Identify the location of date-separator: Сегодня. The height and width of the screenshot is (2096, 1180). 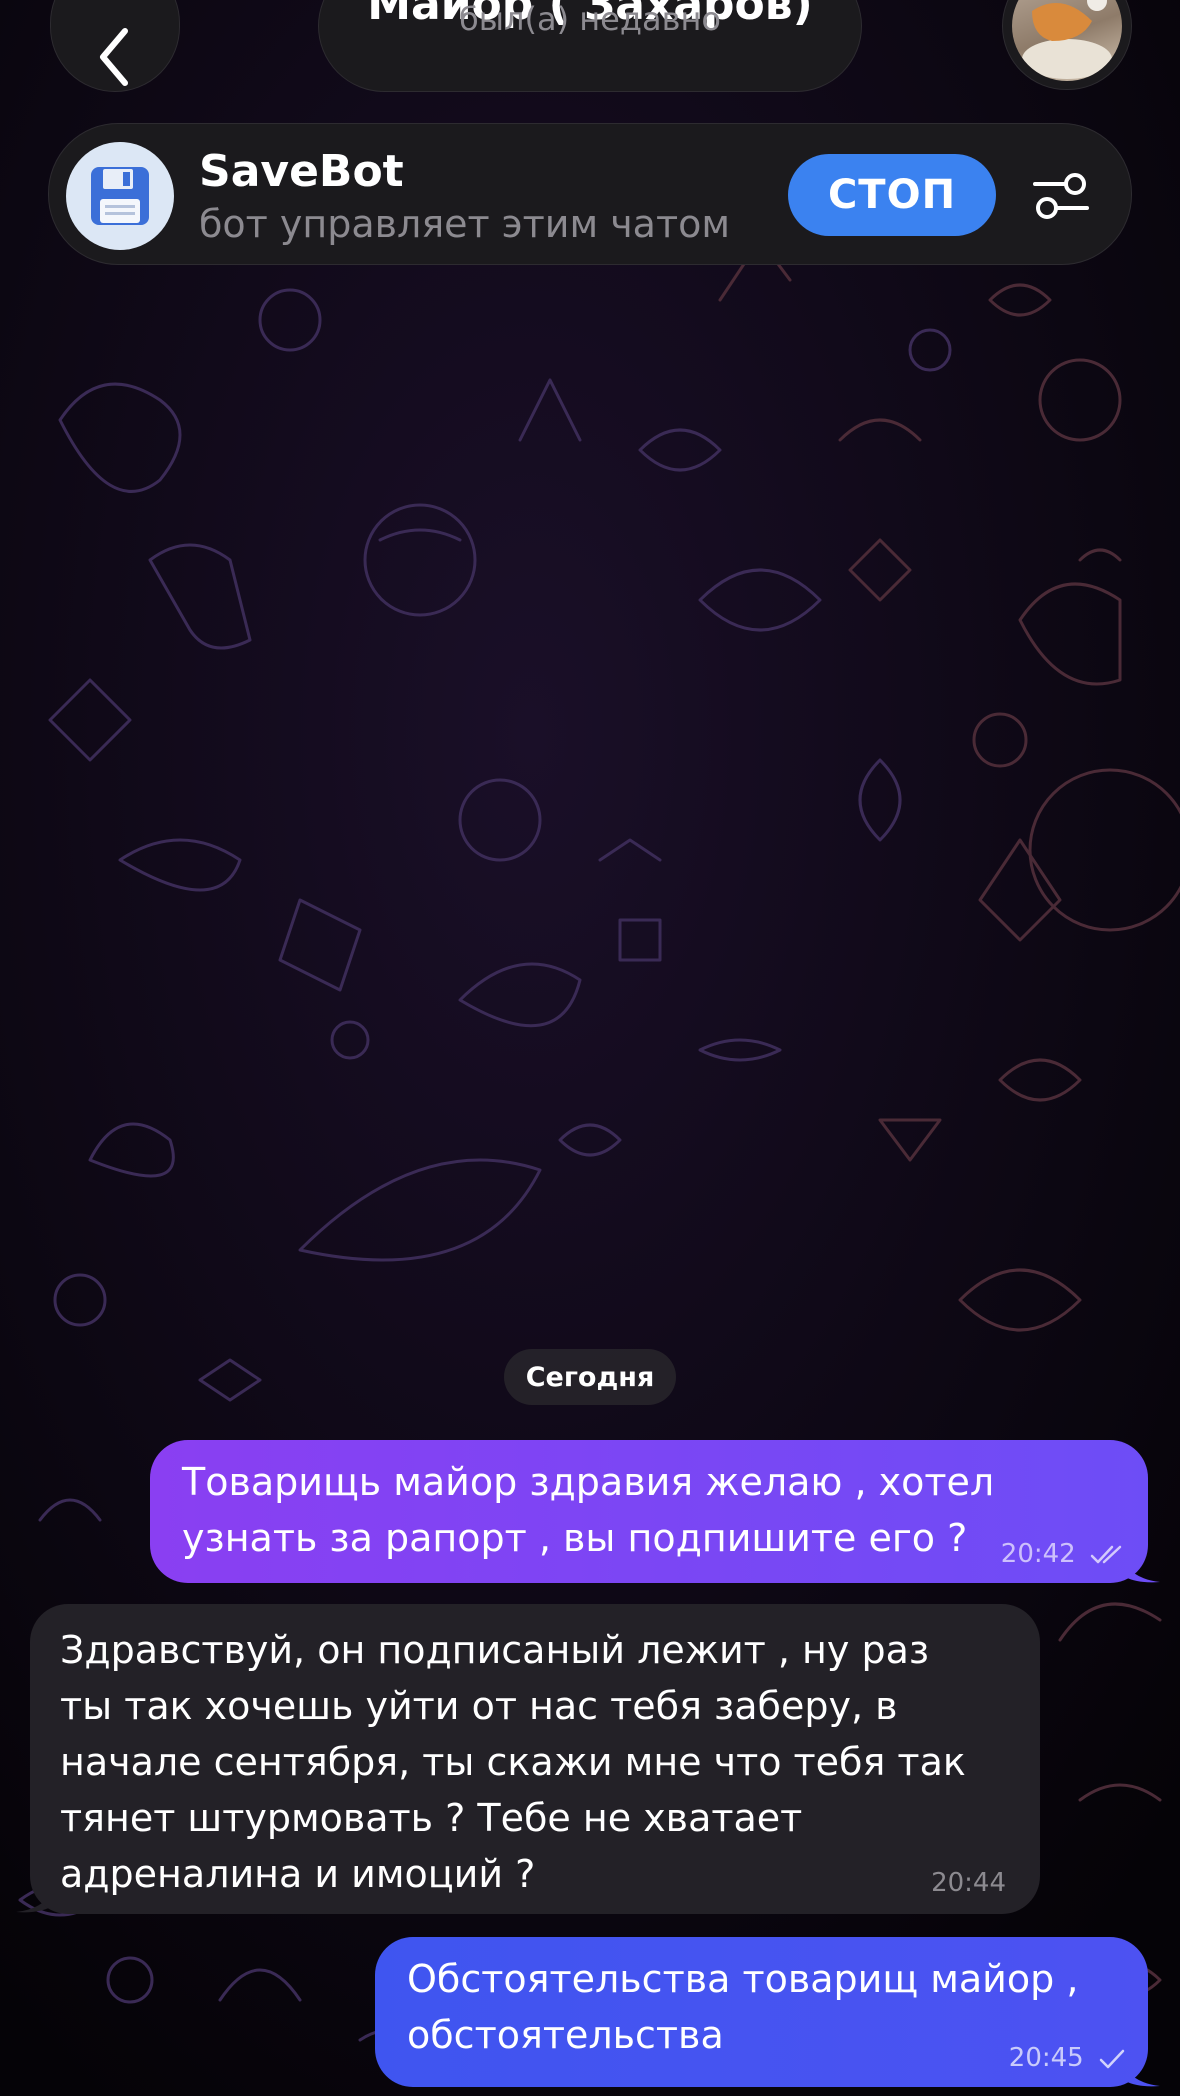
(590, 1377).